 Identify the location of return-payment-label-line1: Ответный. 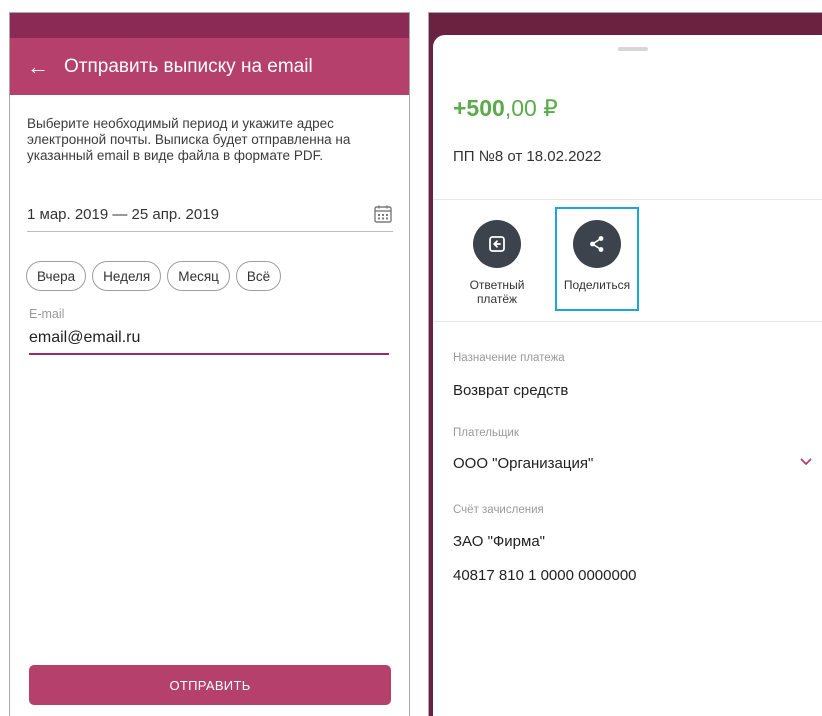
(497, 285).